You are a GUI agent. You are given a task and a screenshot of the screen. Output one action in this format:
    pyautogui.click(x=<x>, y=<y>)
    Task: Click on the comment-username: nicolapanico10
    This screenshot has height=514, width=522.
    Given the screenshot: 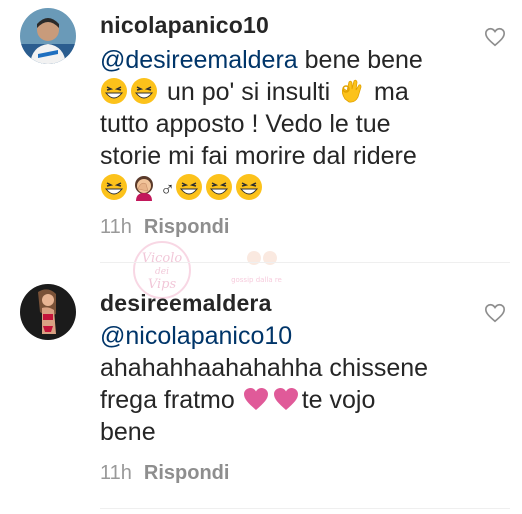 What is the action you would take?
    pyautogui.click(x=184, y=25)
    